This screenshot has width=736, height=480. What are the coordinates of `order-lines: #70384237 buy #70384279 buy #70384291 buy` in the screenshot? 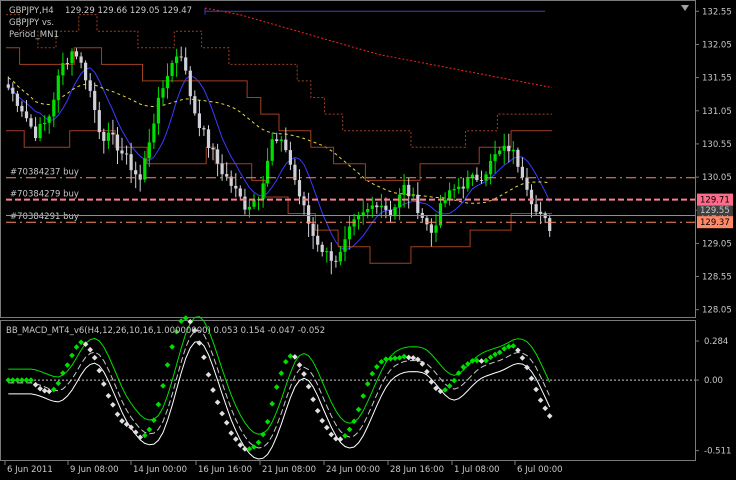 It's located at (350, 195).